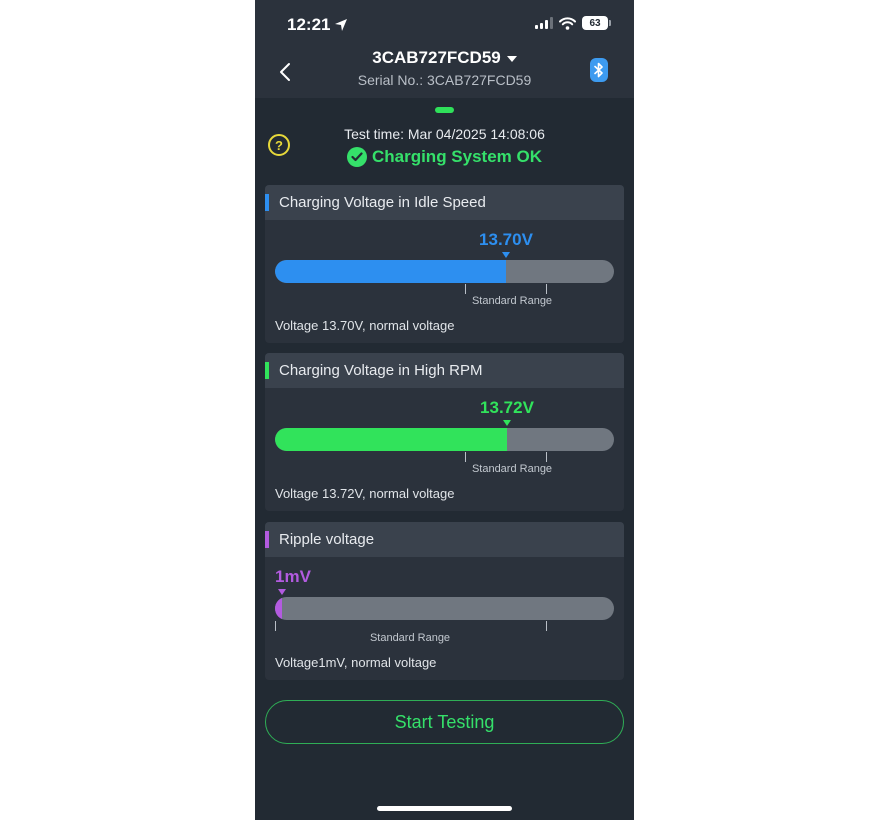  Describe the element at coordinates (356, 662) in the screenshot. I see `card-description: Voltage1mV, normal voltage` at that location.